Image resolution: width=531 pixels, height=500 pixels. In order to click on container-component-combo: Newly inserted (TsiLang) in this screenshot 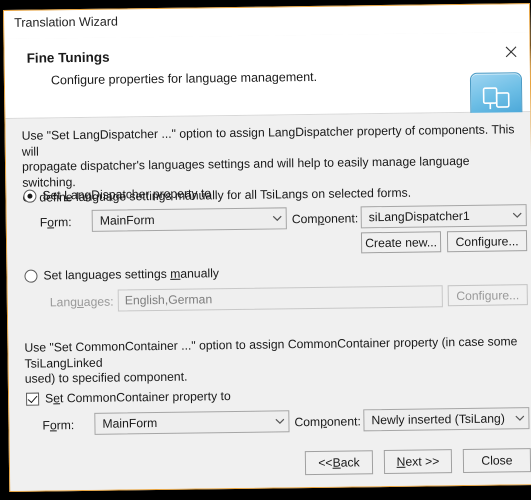, I will do `click(446, 419)`.